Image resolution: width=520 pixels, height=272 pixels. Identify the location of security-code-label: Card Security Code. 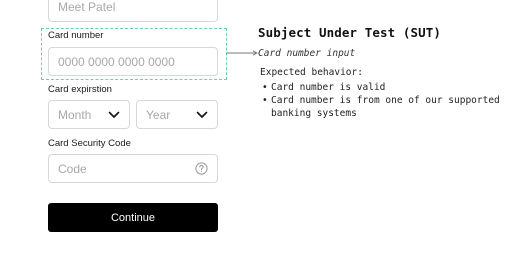
(89, 143).